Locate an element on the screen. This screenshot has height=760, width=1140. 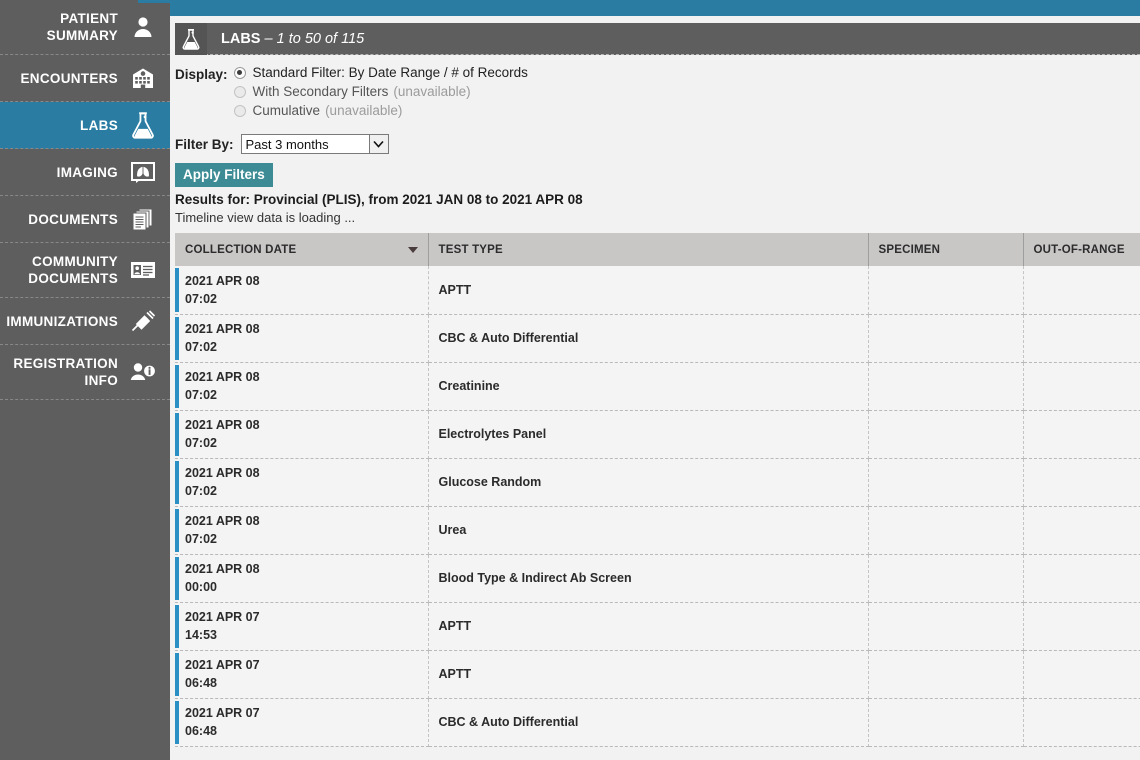
sidebar-top-strip is located at coordinates (154, 1).